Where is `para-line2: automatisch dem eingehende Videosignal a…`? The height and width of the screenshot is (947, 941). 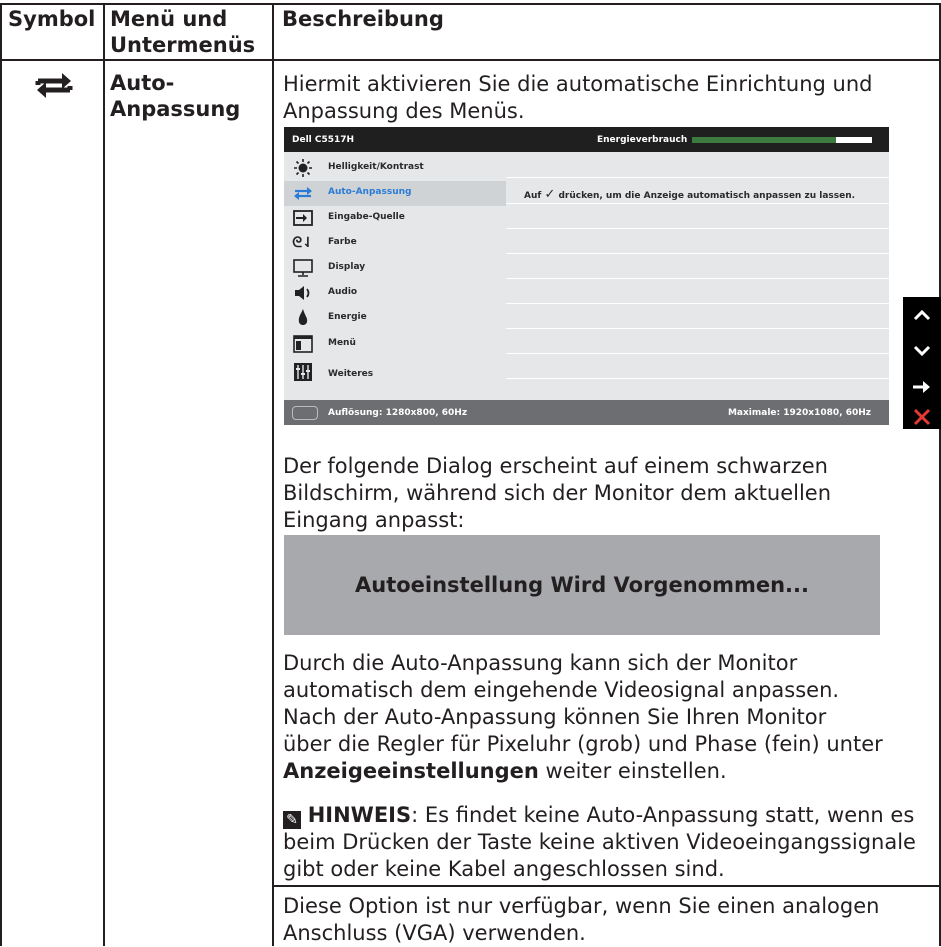
para-line2: automatisch dem eingehende Videosignal a… is located at coordinates (561, 690).